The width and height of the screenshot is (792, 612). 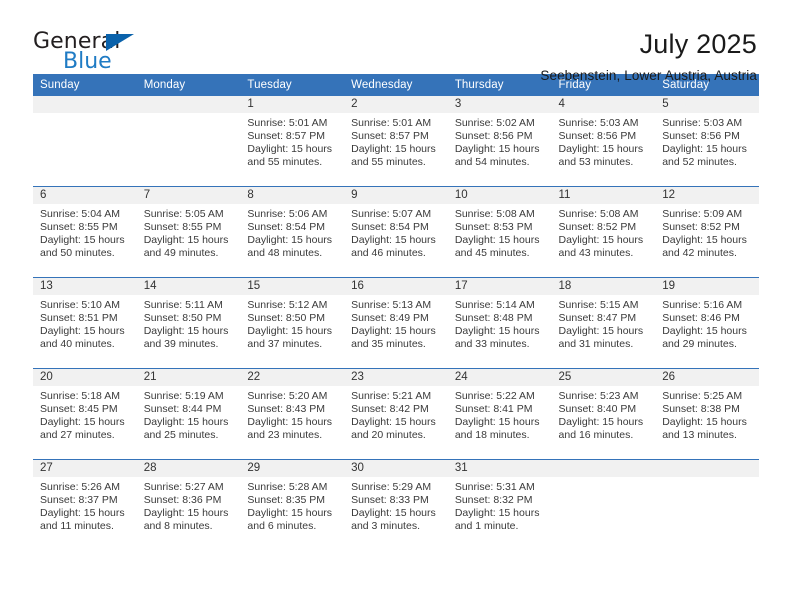 What do you see at coordinates (385, 526) in the screenshot?
I see `daylight-duration-line2: and 3 minutes.` at bounding box center [385, 526].